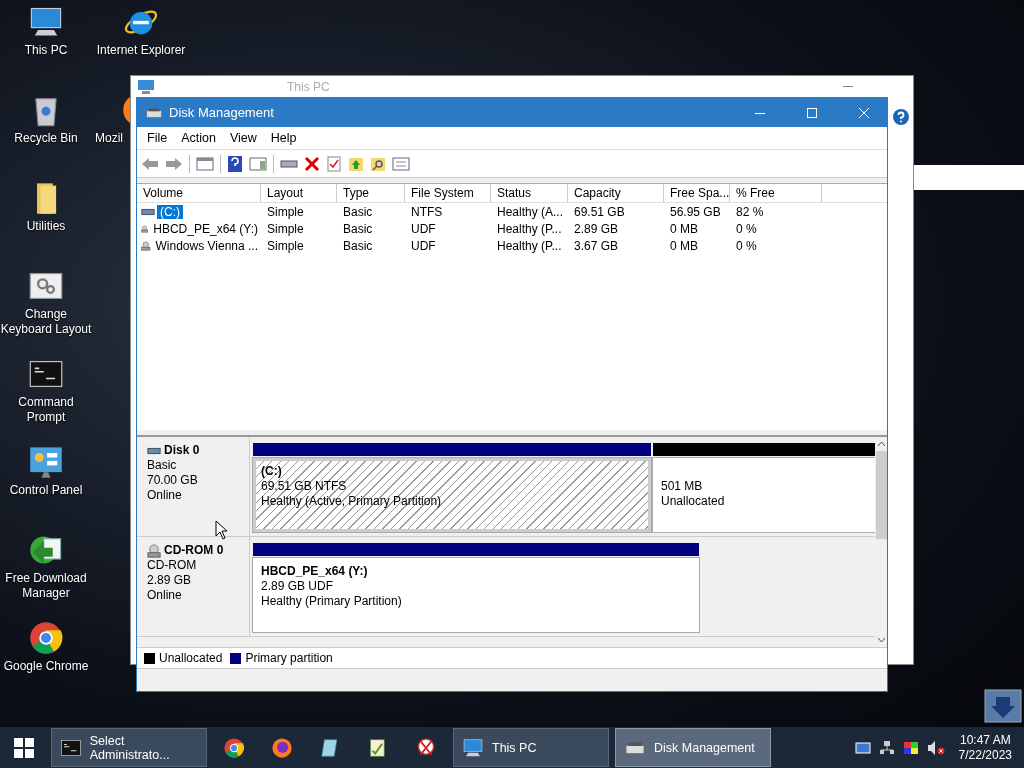 This screenshot has width=1024, height=768. I want to click on desktop-icon-label: Control Panel, so click(46, 490).